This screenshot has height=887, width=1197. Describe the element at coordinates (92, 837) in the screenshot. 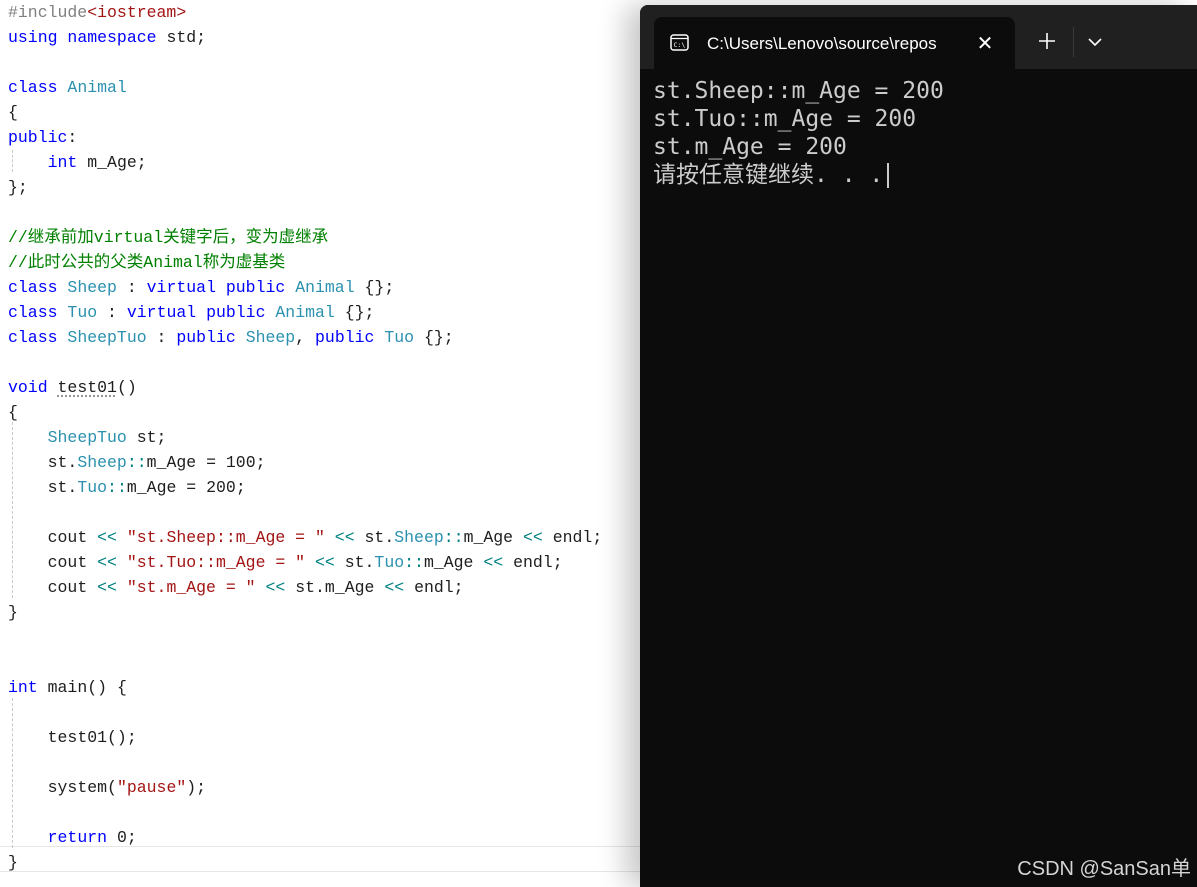

I see `code-line: return 0;` at that location.